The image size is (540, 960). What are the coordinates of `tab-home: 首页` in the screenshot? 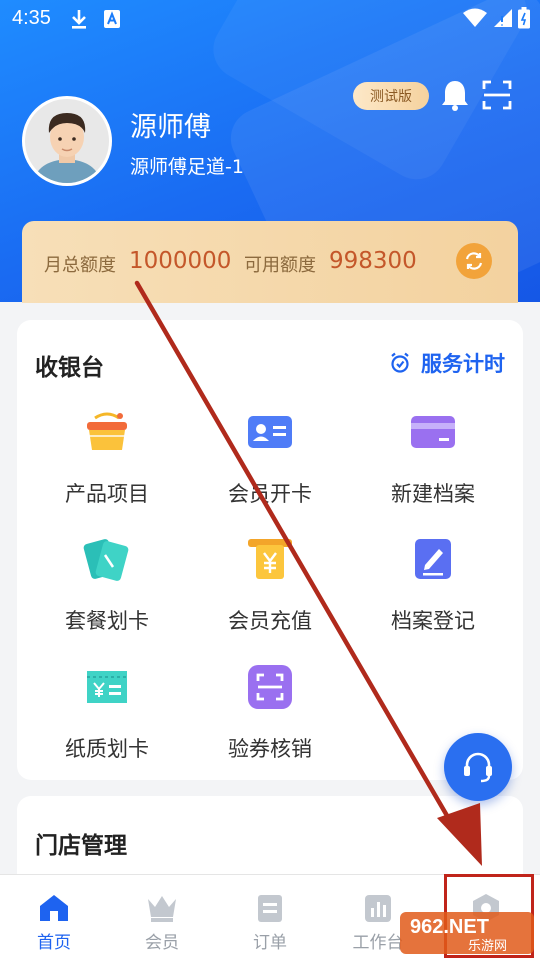 It's located at (54, 917).